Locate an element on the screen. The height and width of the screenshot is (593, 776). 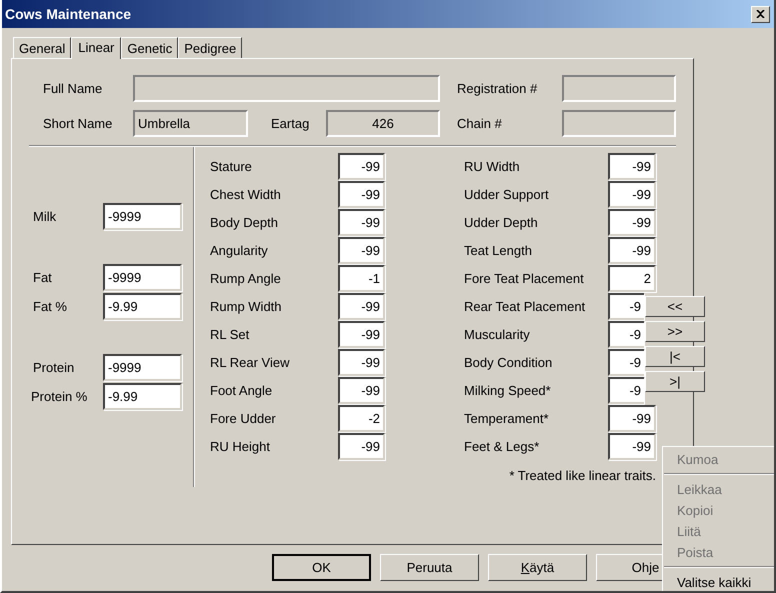
field-label: Fat is located at coordinates (43, 277).